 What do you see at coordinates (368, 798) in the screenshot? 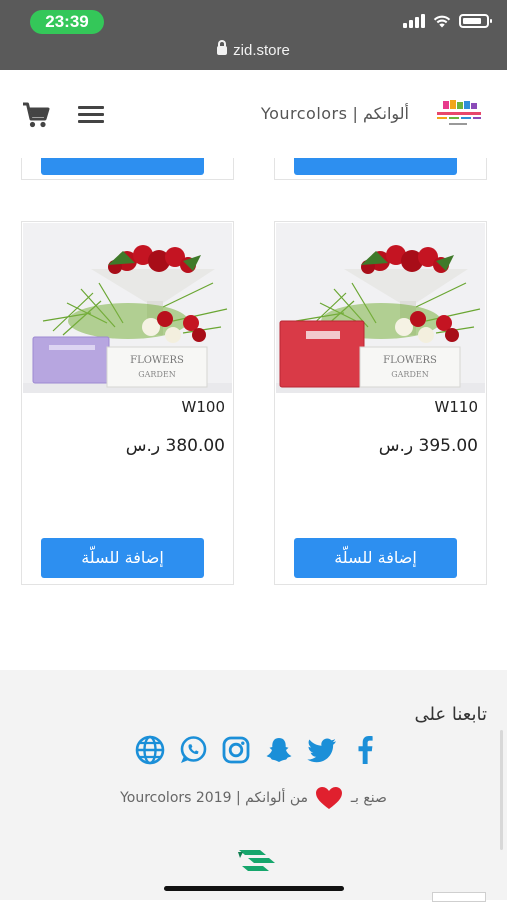
I see `made-with-prefix: صنع بـ` at bounding box center [368, 798].